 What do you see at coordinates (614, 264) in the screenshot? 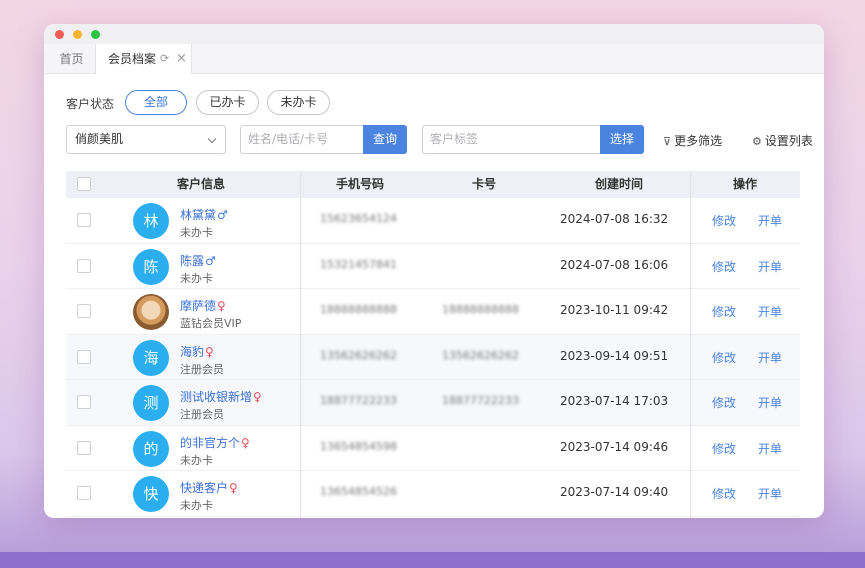
I see `created-time: 2024-07-08 16:06` at bounding box center [614, 264].